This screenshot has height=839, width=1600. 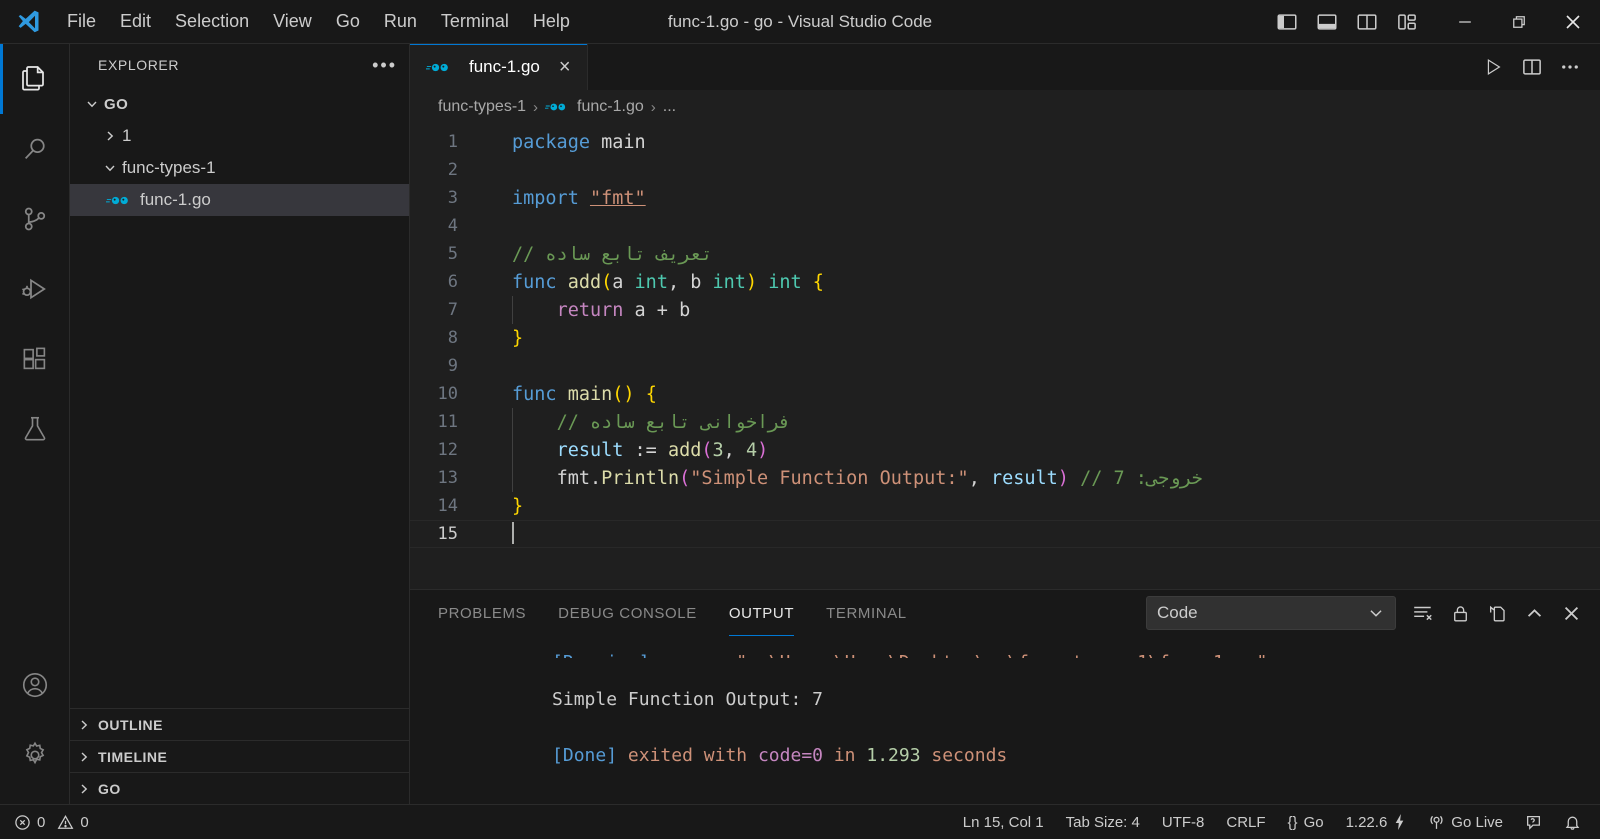 What do you see at coordinates (1005, 226) in the screenshot?
I see `code-line-4: 4` at bounding box center [1005, 226].